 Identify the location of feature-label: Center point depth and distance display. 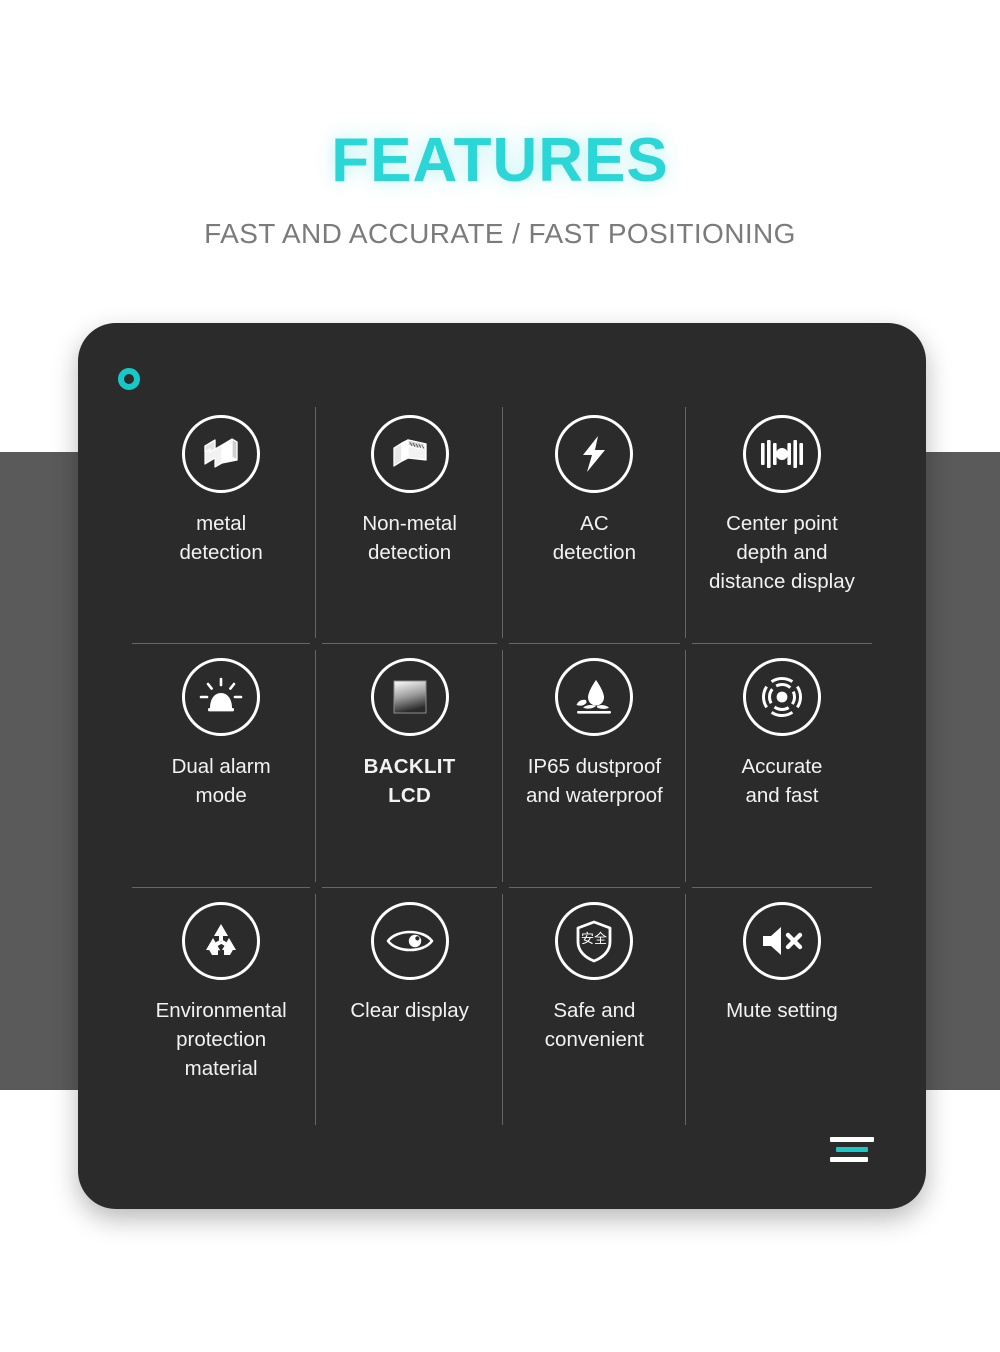
(782, 553).